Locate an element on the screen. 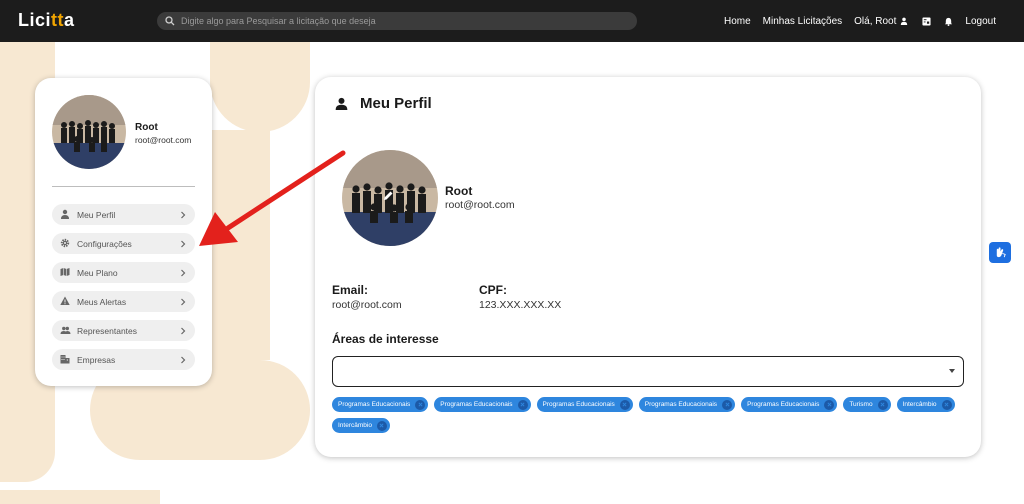 The height and width of the screenshot is (504, 1024). logo: Licitta is located at coordinates (46, 20).